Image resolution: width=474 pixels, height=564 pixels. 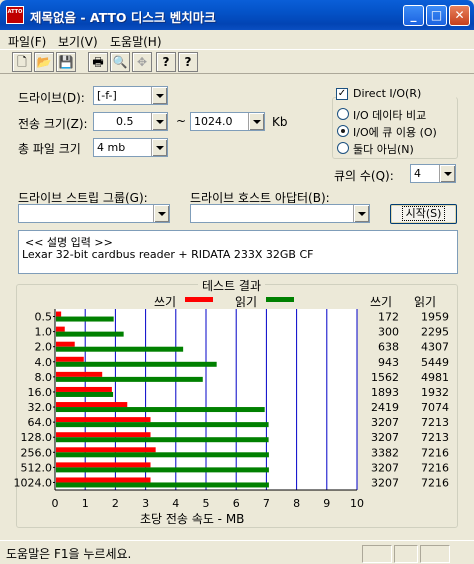 I want to click on read-value-label: 4307, so click(x=435, y=347).